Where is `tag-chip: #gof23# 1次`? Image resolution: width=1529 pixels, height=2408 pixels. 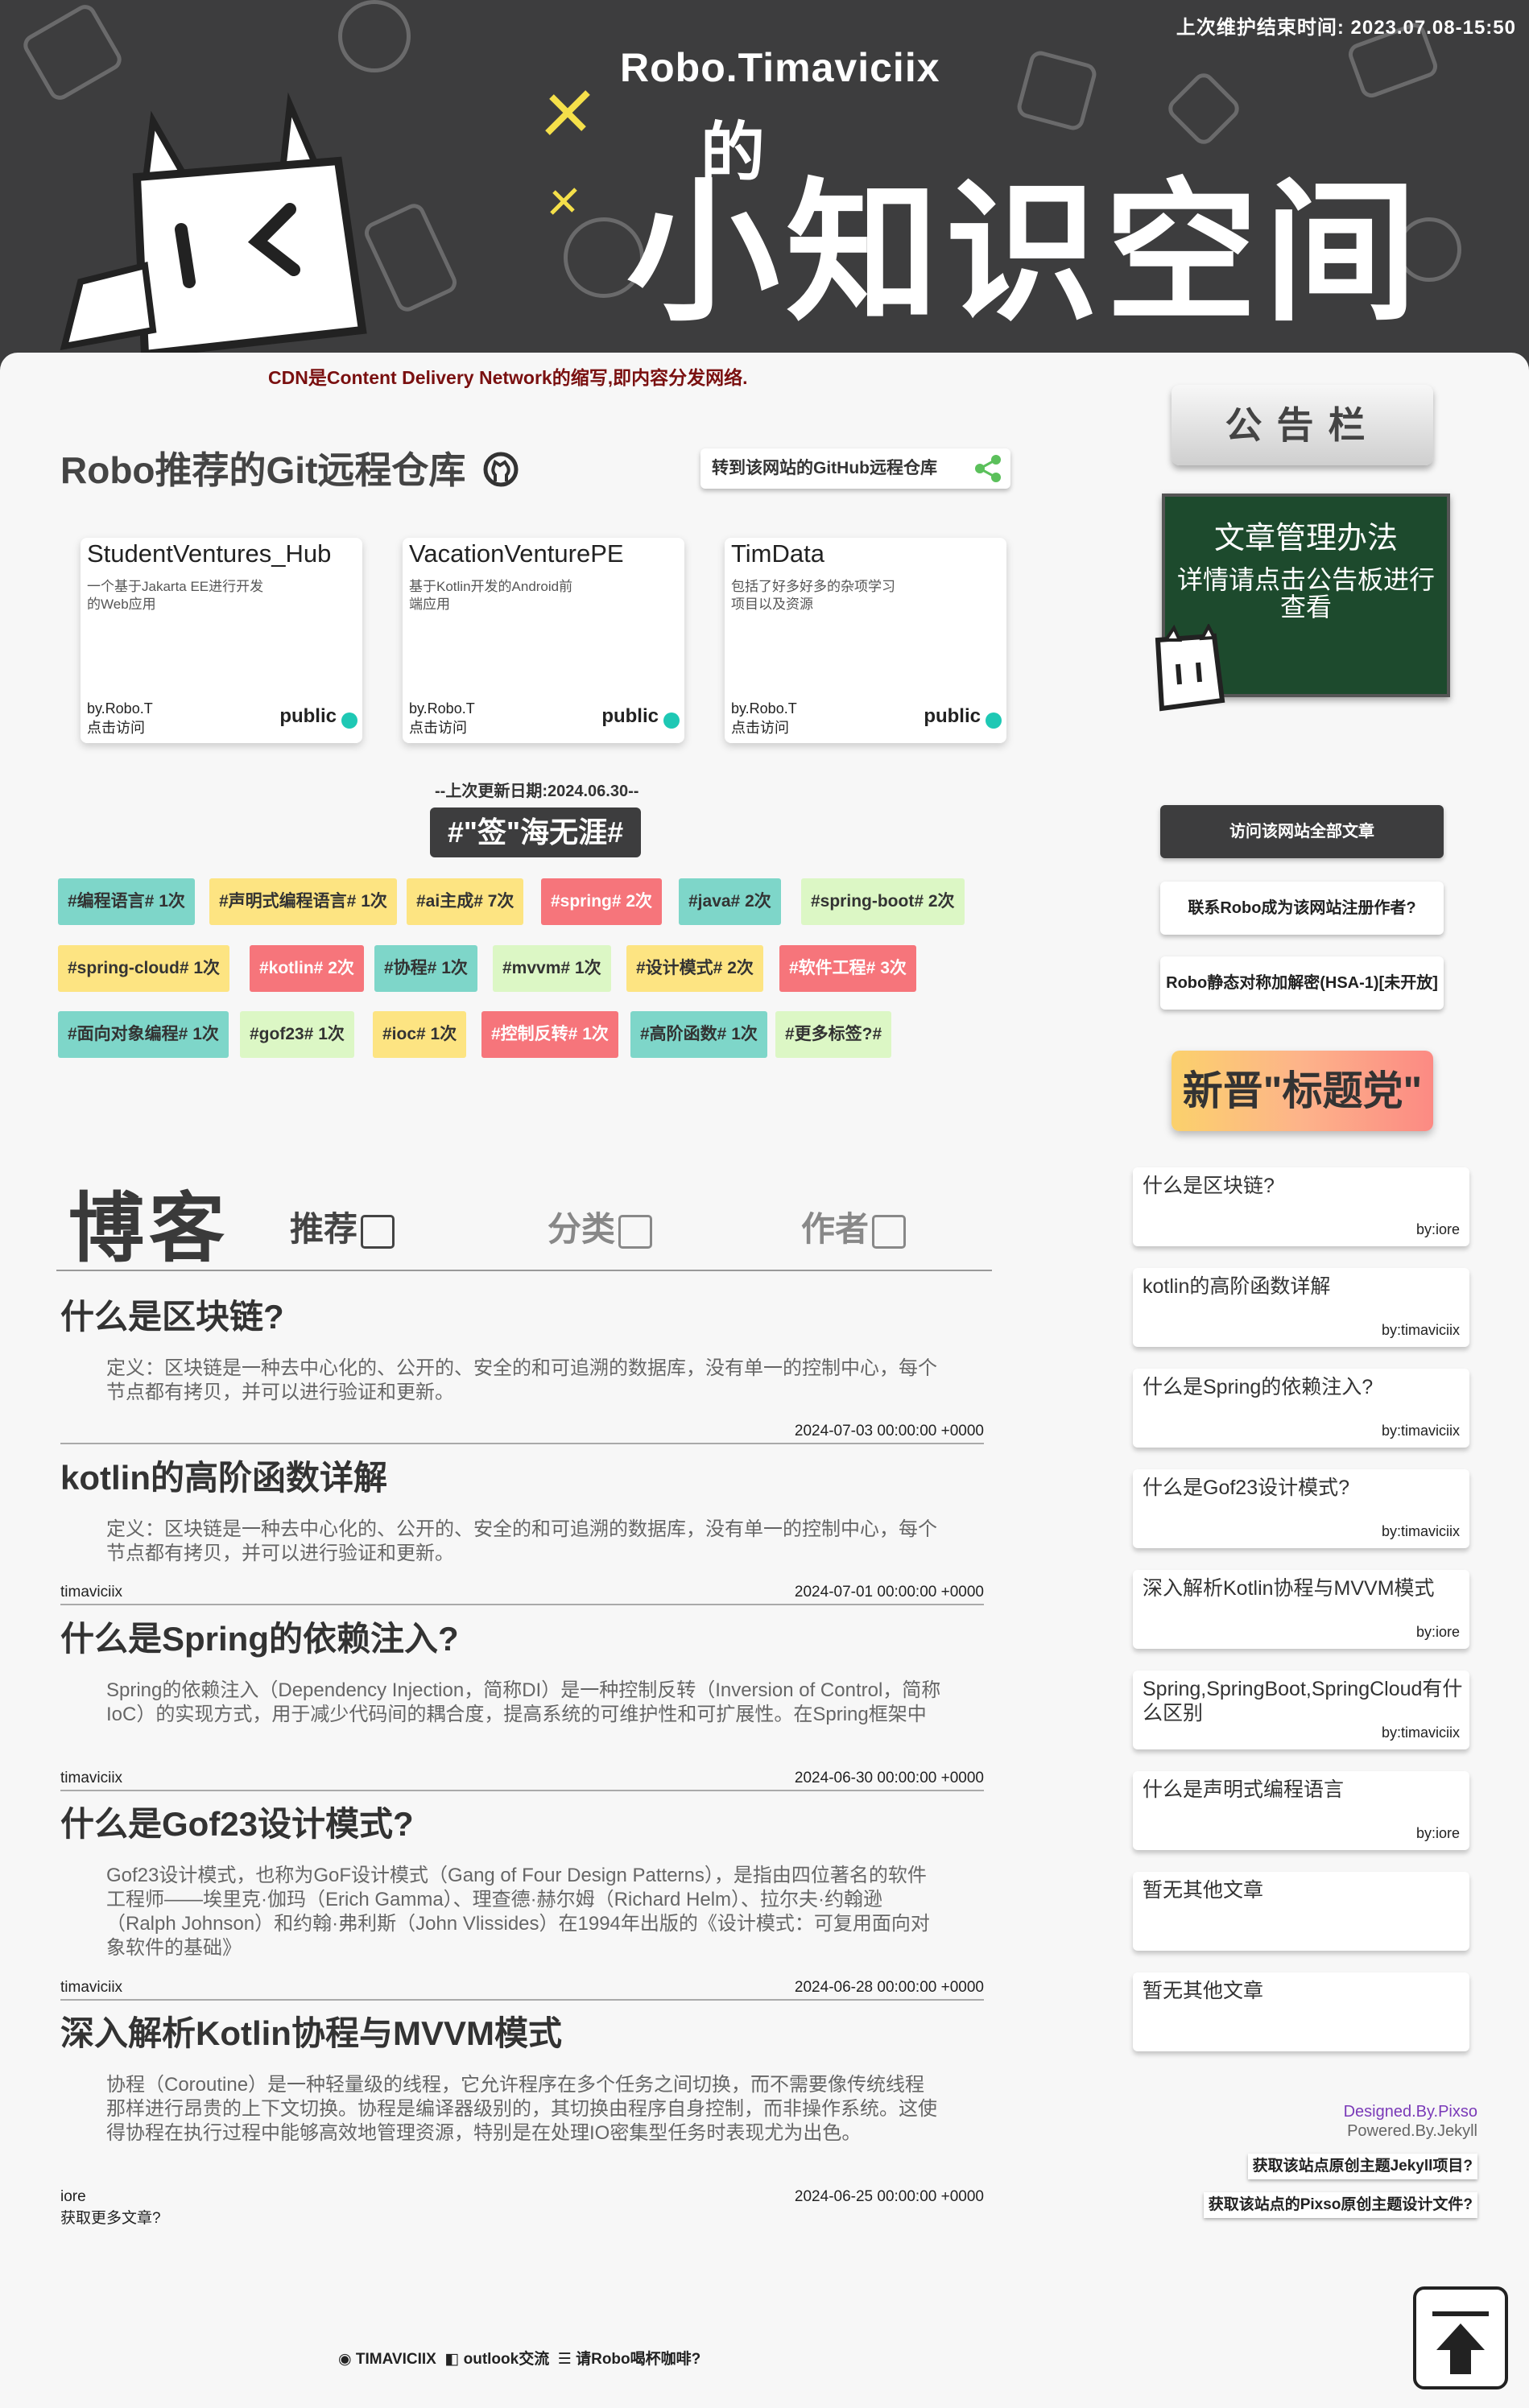
tag-chip: #gof23# 1次 is located at coordinates (297, 1034).